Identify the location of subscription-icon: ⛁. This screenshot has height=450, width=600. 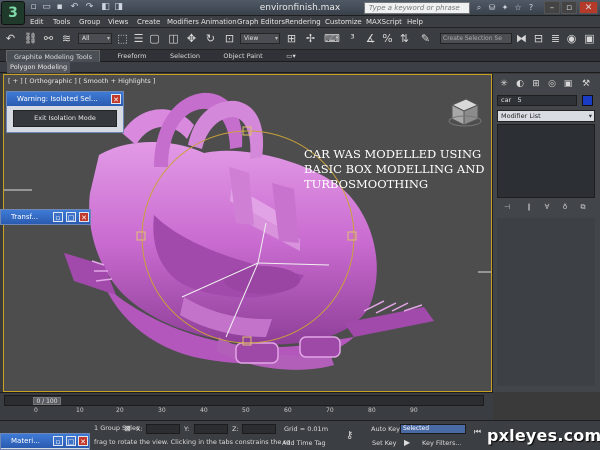
(492, 8).